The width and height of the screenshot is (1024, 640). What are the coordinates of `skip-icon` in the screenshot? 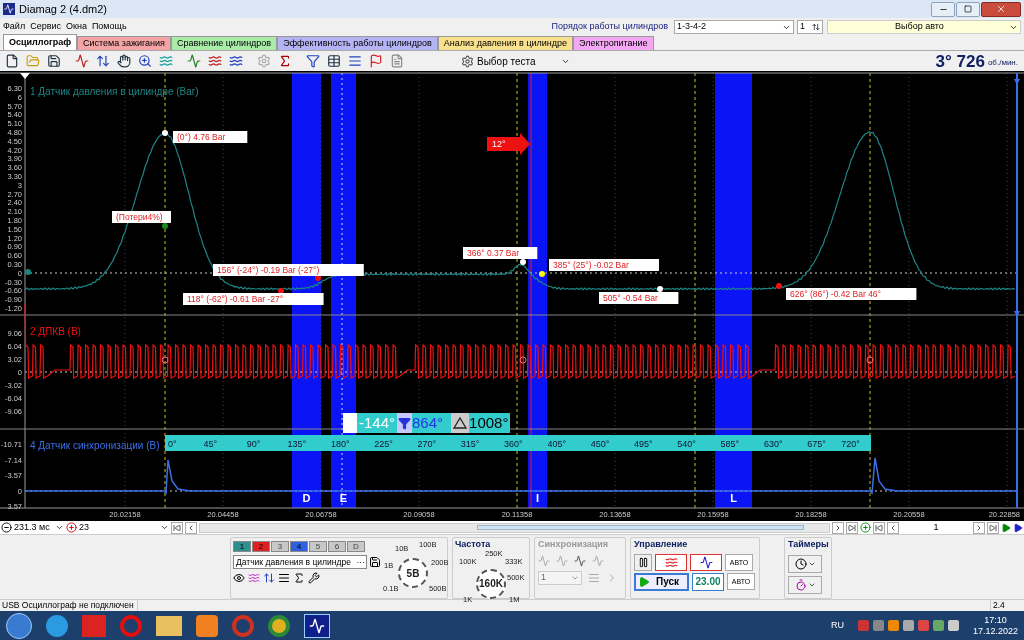 It's located at (879, 527).